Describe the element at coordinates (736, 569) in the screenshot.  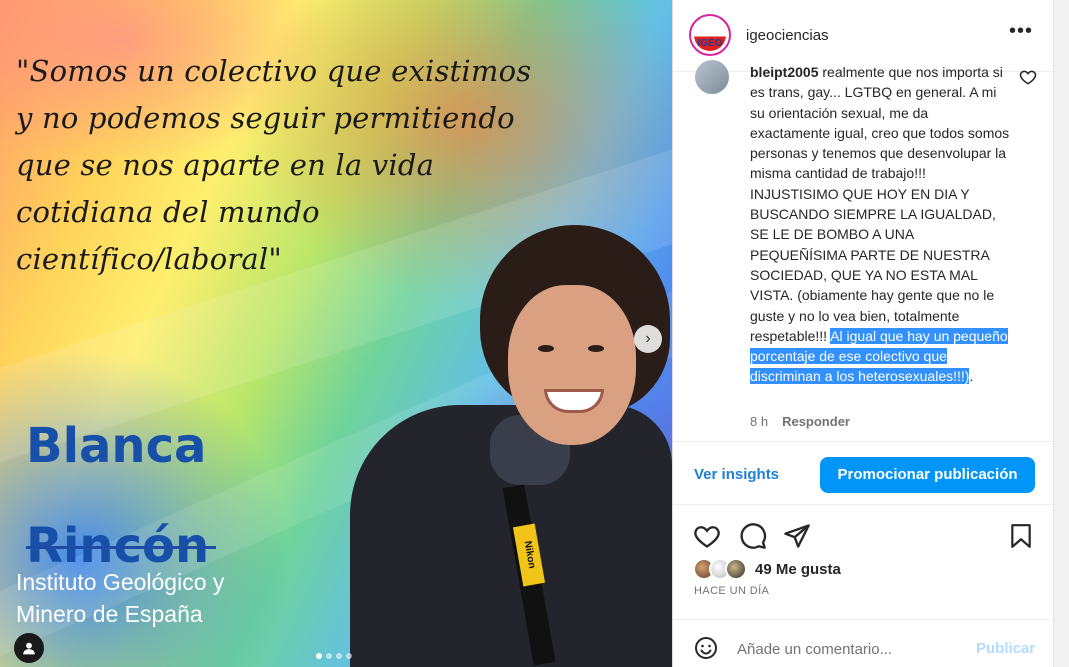
I see `liker-avatar` at that location.